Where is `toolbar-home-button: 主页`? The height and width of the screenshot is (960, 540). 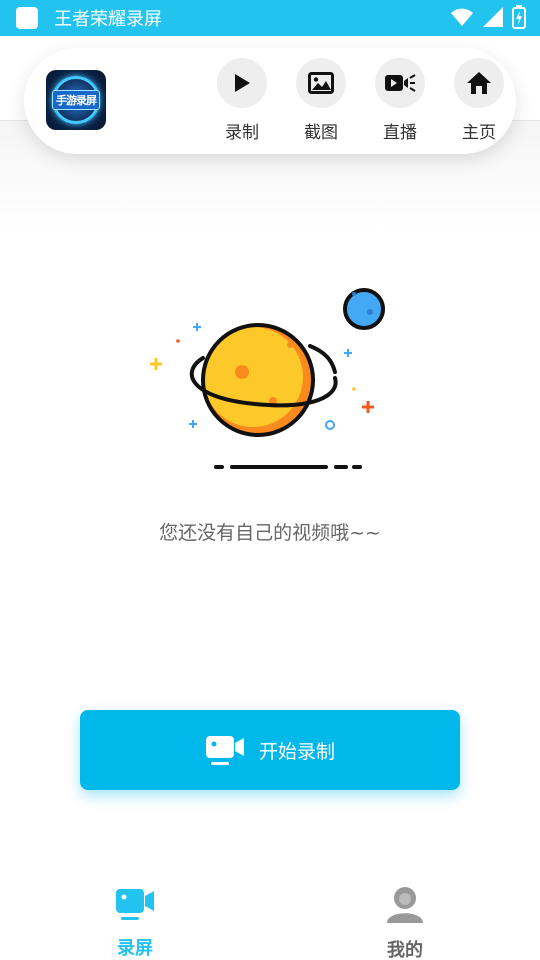 toolbar-home-button: 主页 is located at coordinates (479, 100).